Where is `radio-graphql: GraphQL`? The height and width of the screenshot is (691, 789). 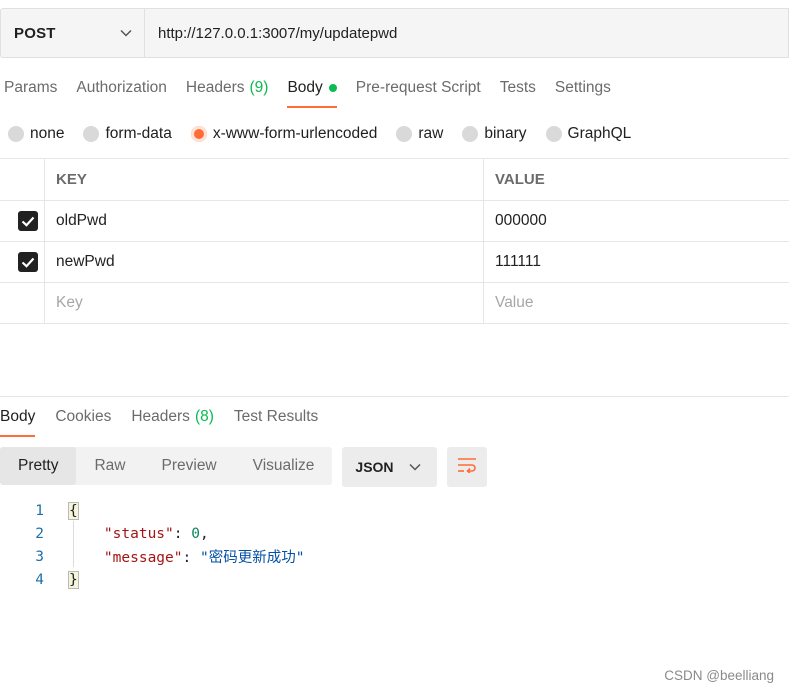 radio-graphql: GraphQL is located at coordinates (588, 134).